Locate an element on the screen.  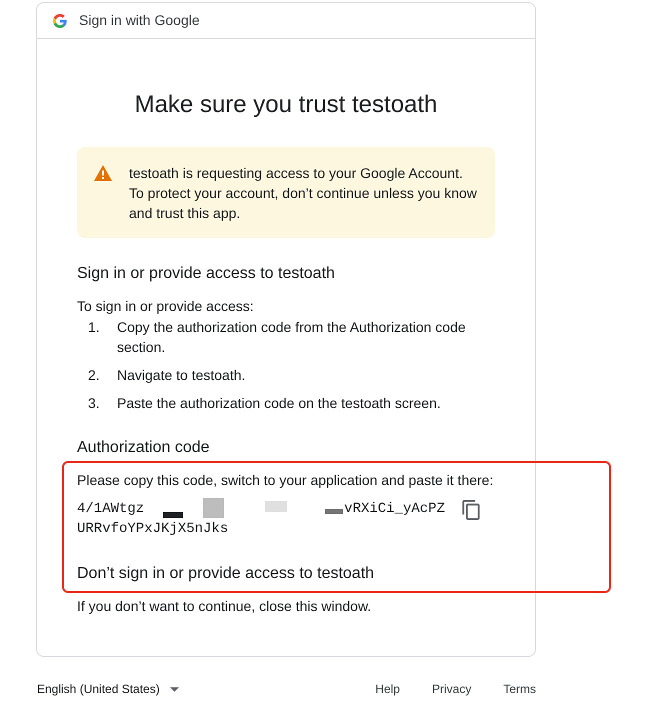
step-text: Paste the authorization code on the testoath screen. is located at coordinates (279, 403).